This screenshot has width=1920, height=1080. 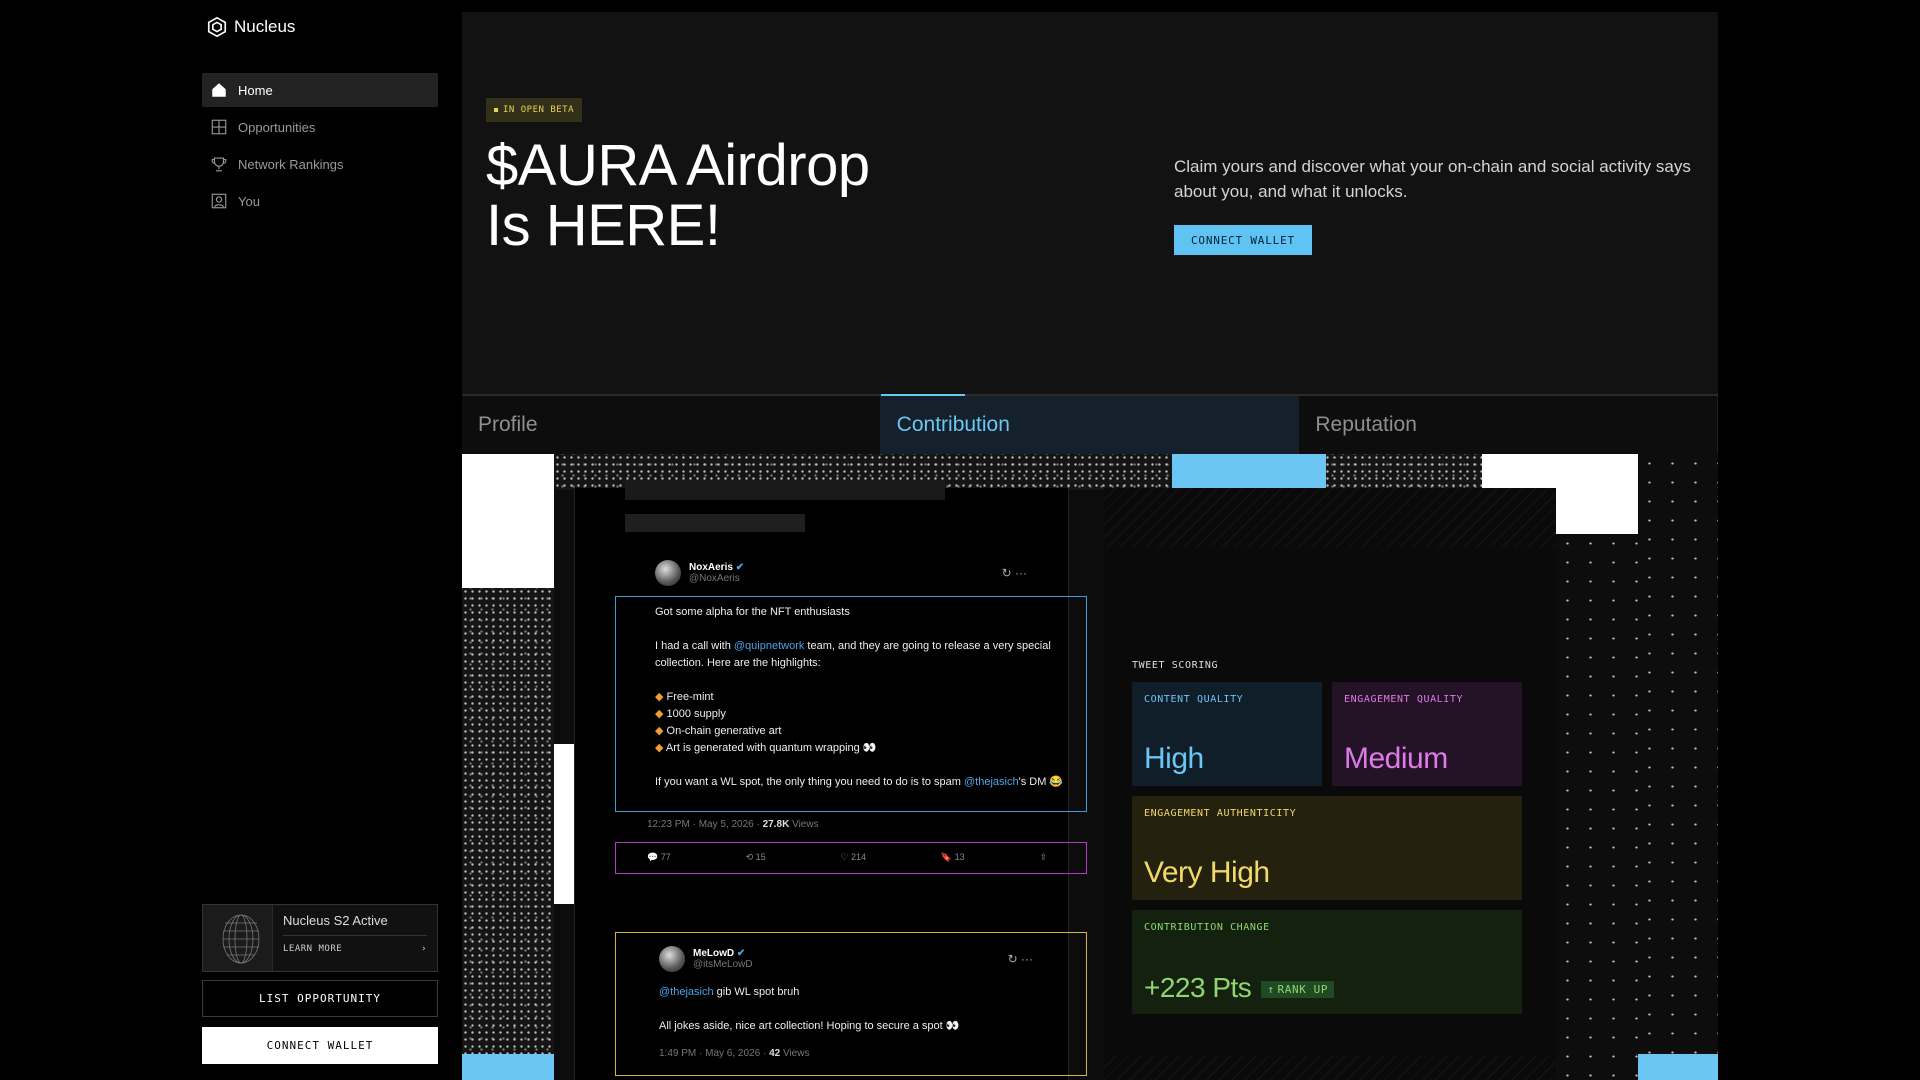 What do you see at coordinates (249, 201) in the screenshot?
I see `sidebar-item-label: You` at bounding box center [249, 201].